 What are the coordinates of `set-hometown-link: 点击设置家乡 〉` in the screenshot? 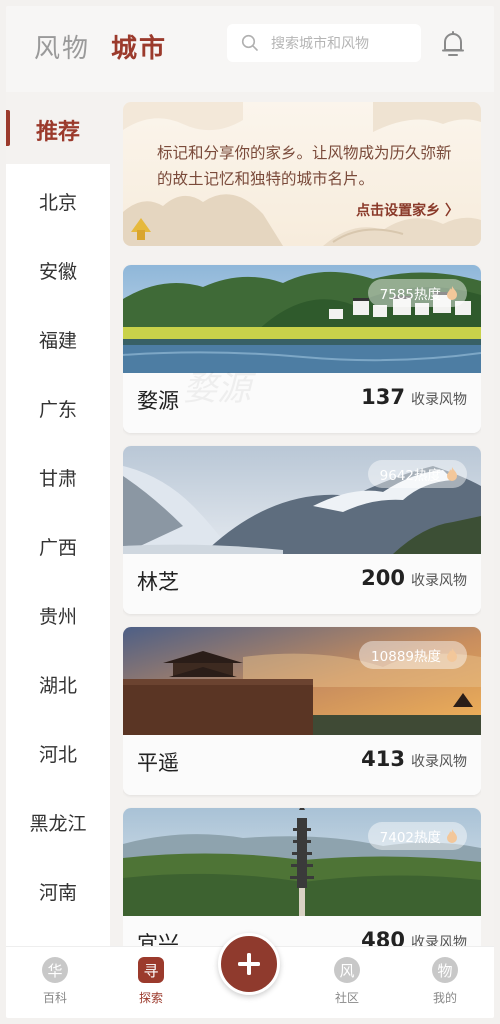 It's located at (407, 210).